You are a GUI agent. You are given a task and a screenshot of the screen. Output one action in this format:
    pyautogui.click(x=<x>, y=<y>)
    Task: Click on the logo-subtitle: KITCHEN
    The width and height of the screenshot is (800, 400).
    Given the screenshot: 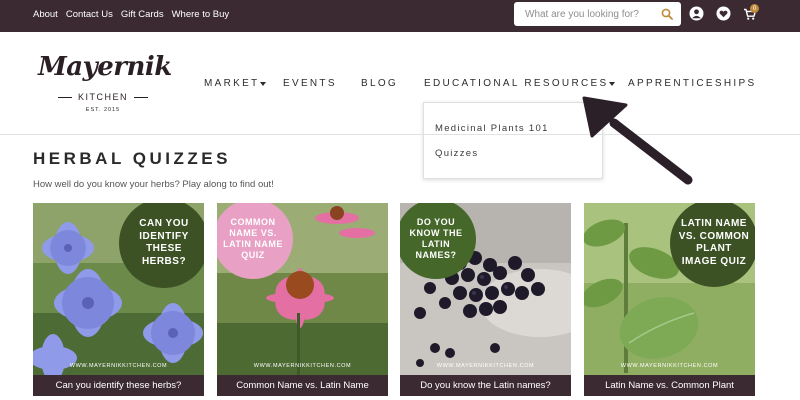 What is the action you would take?
    pyautogui.click(x=103, y=97)
    